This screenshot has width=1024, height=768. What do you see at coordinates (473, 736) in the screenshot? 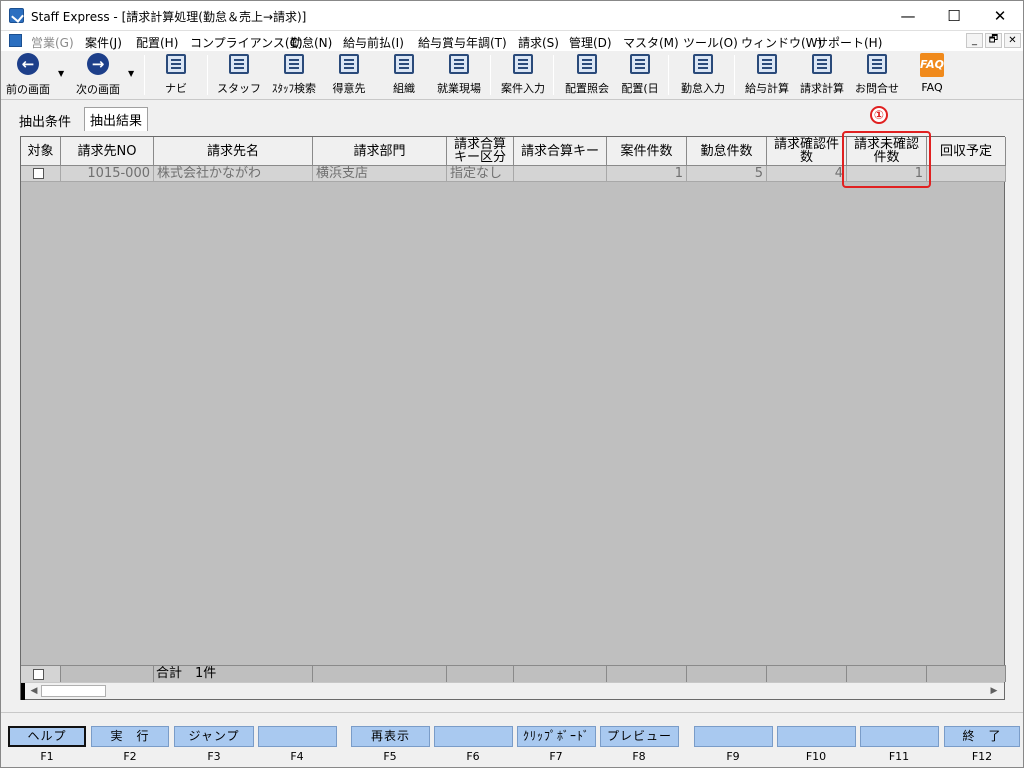
I see `f6-button` at bounding box center [473, 736].